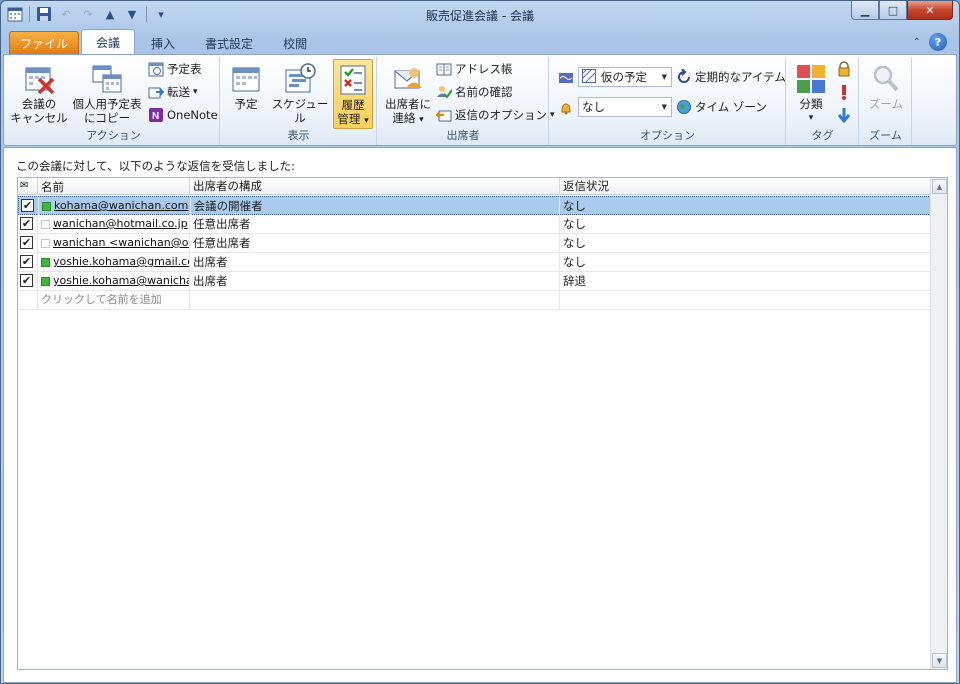  I want to click on maximize-button: □, so click(893, 10).